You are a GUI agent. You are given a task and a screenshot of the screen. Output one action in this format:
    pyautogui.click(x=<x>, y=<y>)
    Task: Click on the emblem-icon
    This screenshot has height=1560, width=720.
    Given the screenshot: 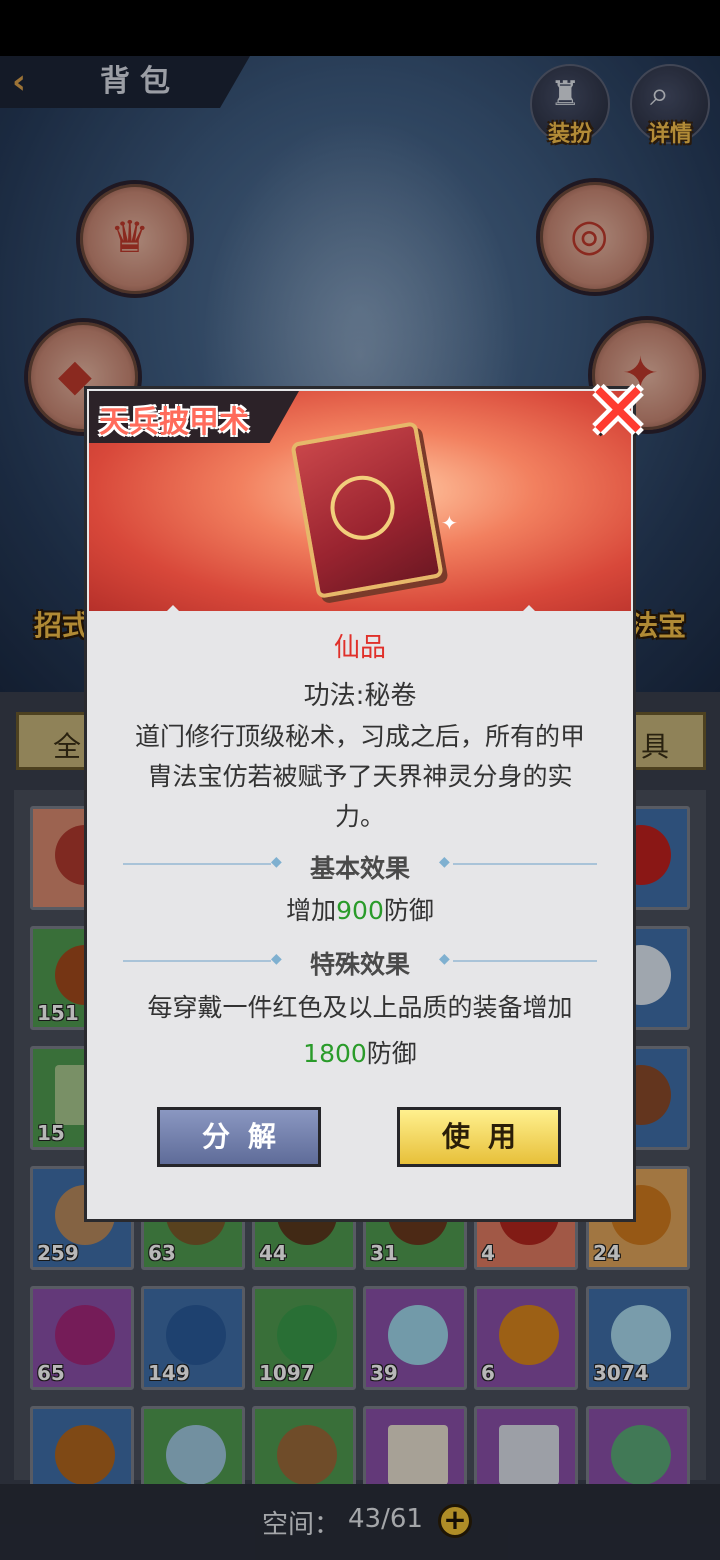 What is the action you would take?
    pyautogui.click(x=362, y=507)
    